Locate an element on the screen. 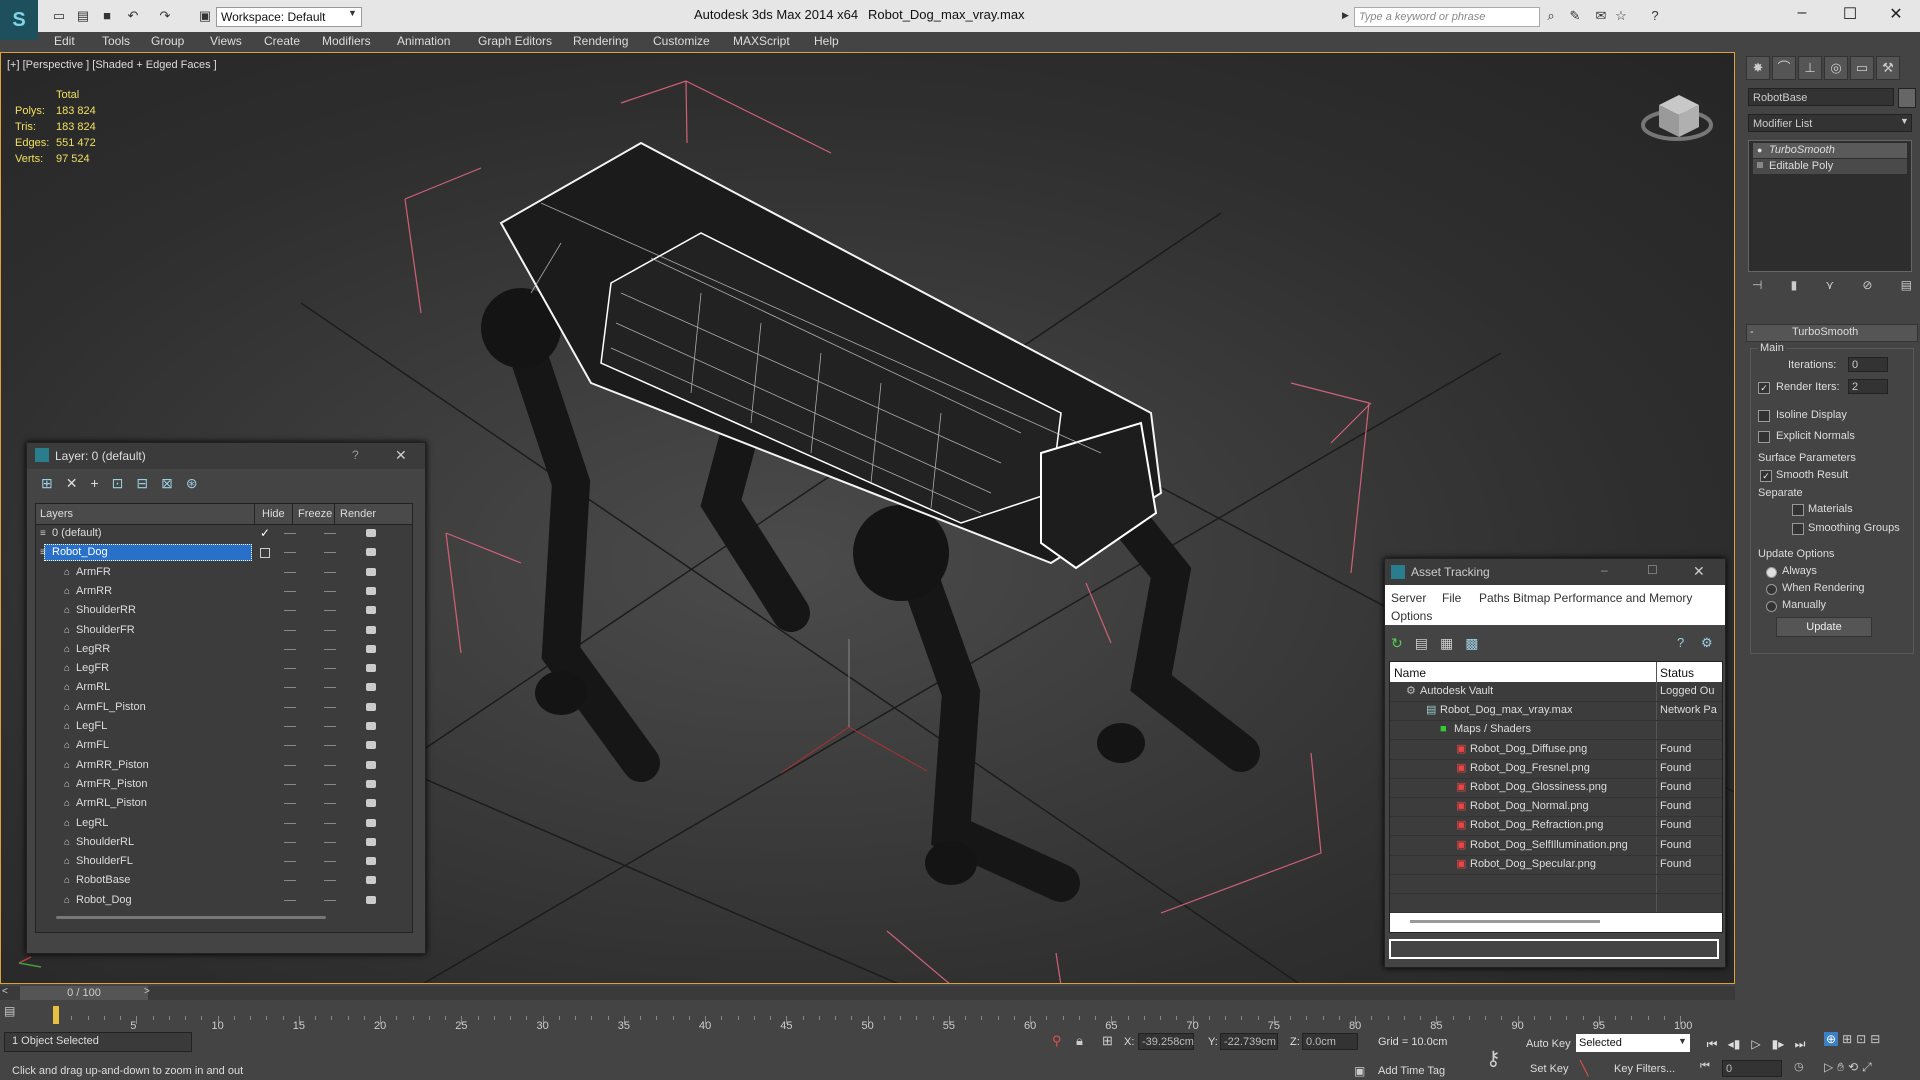 The height and width of the screenshot is (1080, 1920). lightbulb-icon: ● is located at coordinates (1759, 150).